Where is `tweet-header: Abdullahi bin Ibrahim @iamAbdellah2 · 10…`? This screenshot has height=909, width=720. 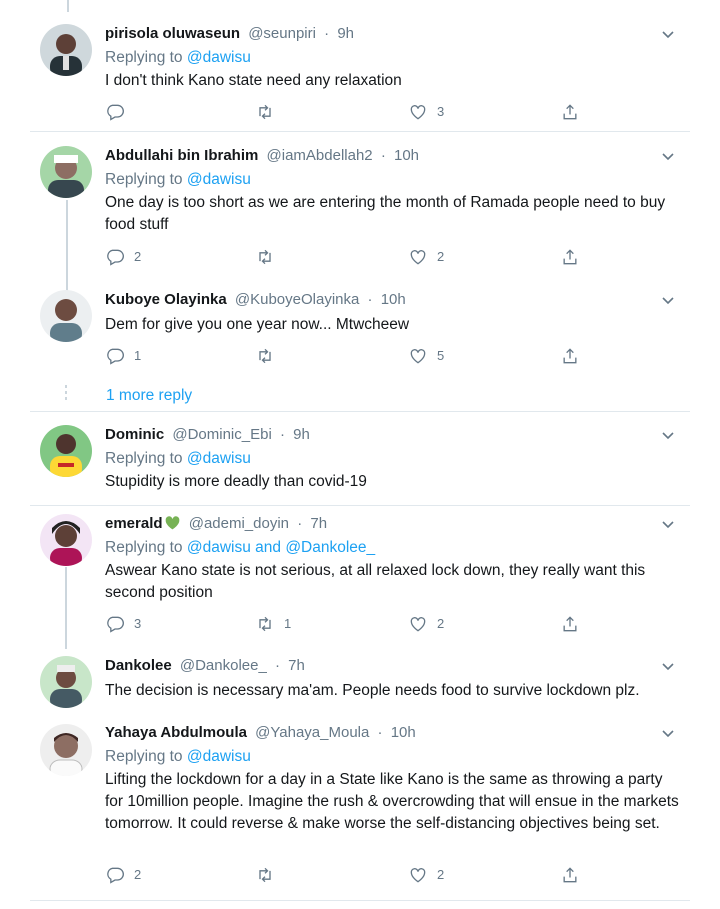 tweet-header: Abdullahi bin Ibrahim @iamAbdellah2 · 10… is located at coordinates (262, 156).